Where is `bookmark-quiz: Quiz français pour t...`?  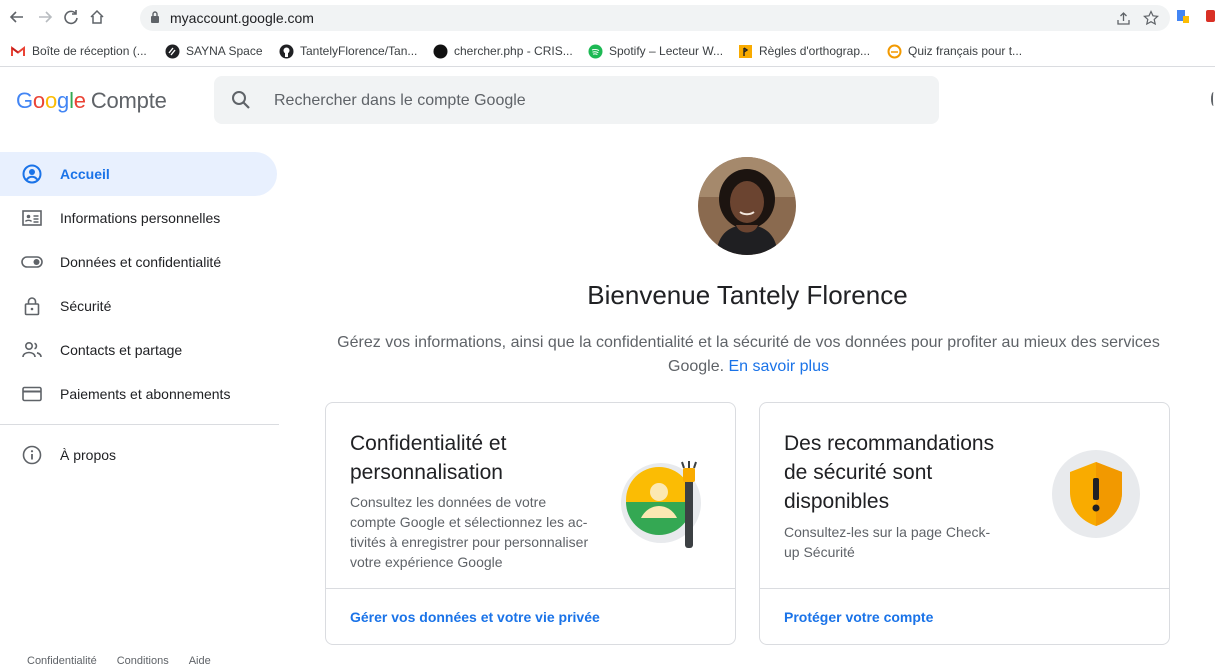 bookmark-quiz: Quiz français pour t... is located at coordinates (954, 51).